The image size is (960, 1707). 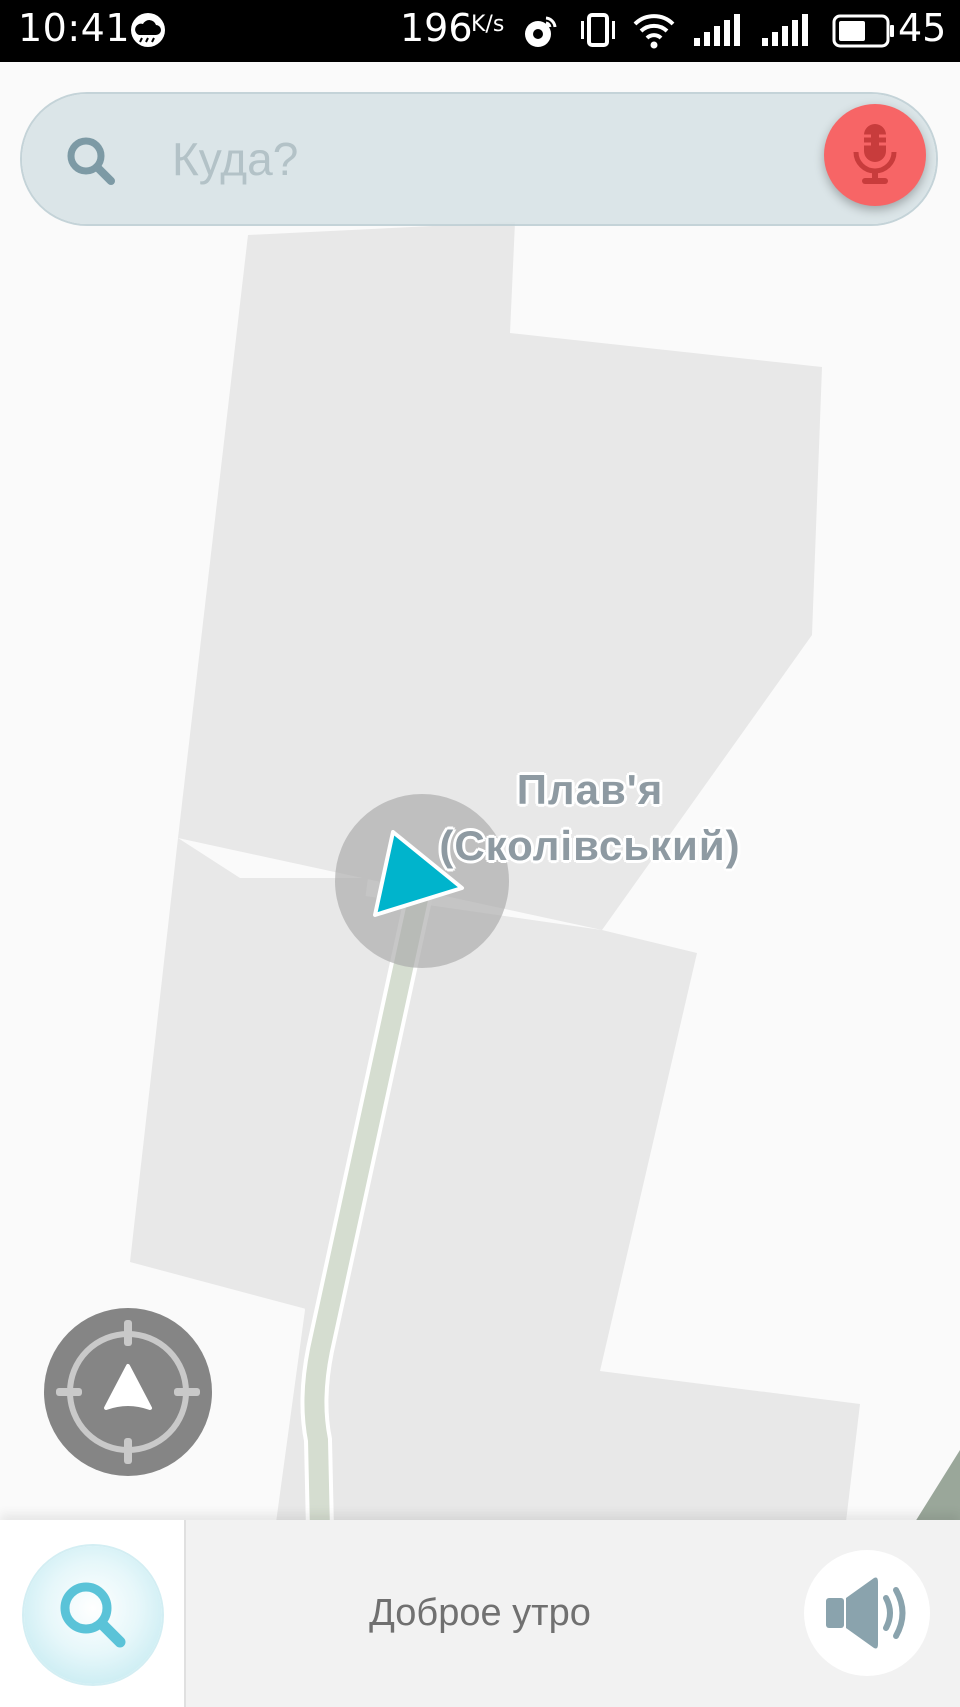 What do you see at coordinates (148, 30) in the screenshot?
I see `weather-cloud-icon` at bounding box center [148, 30].